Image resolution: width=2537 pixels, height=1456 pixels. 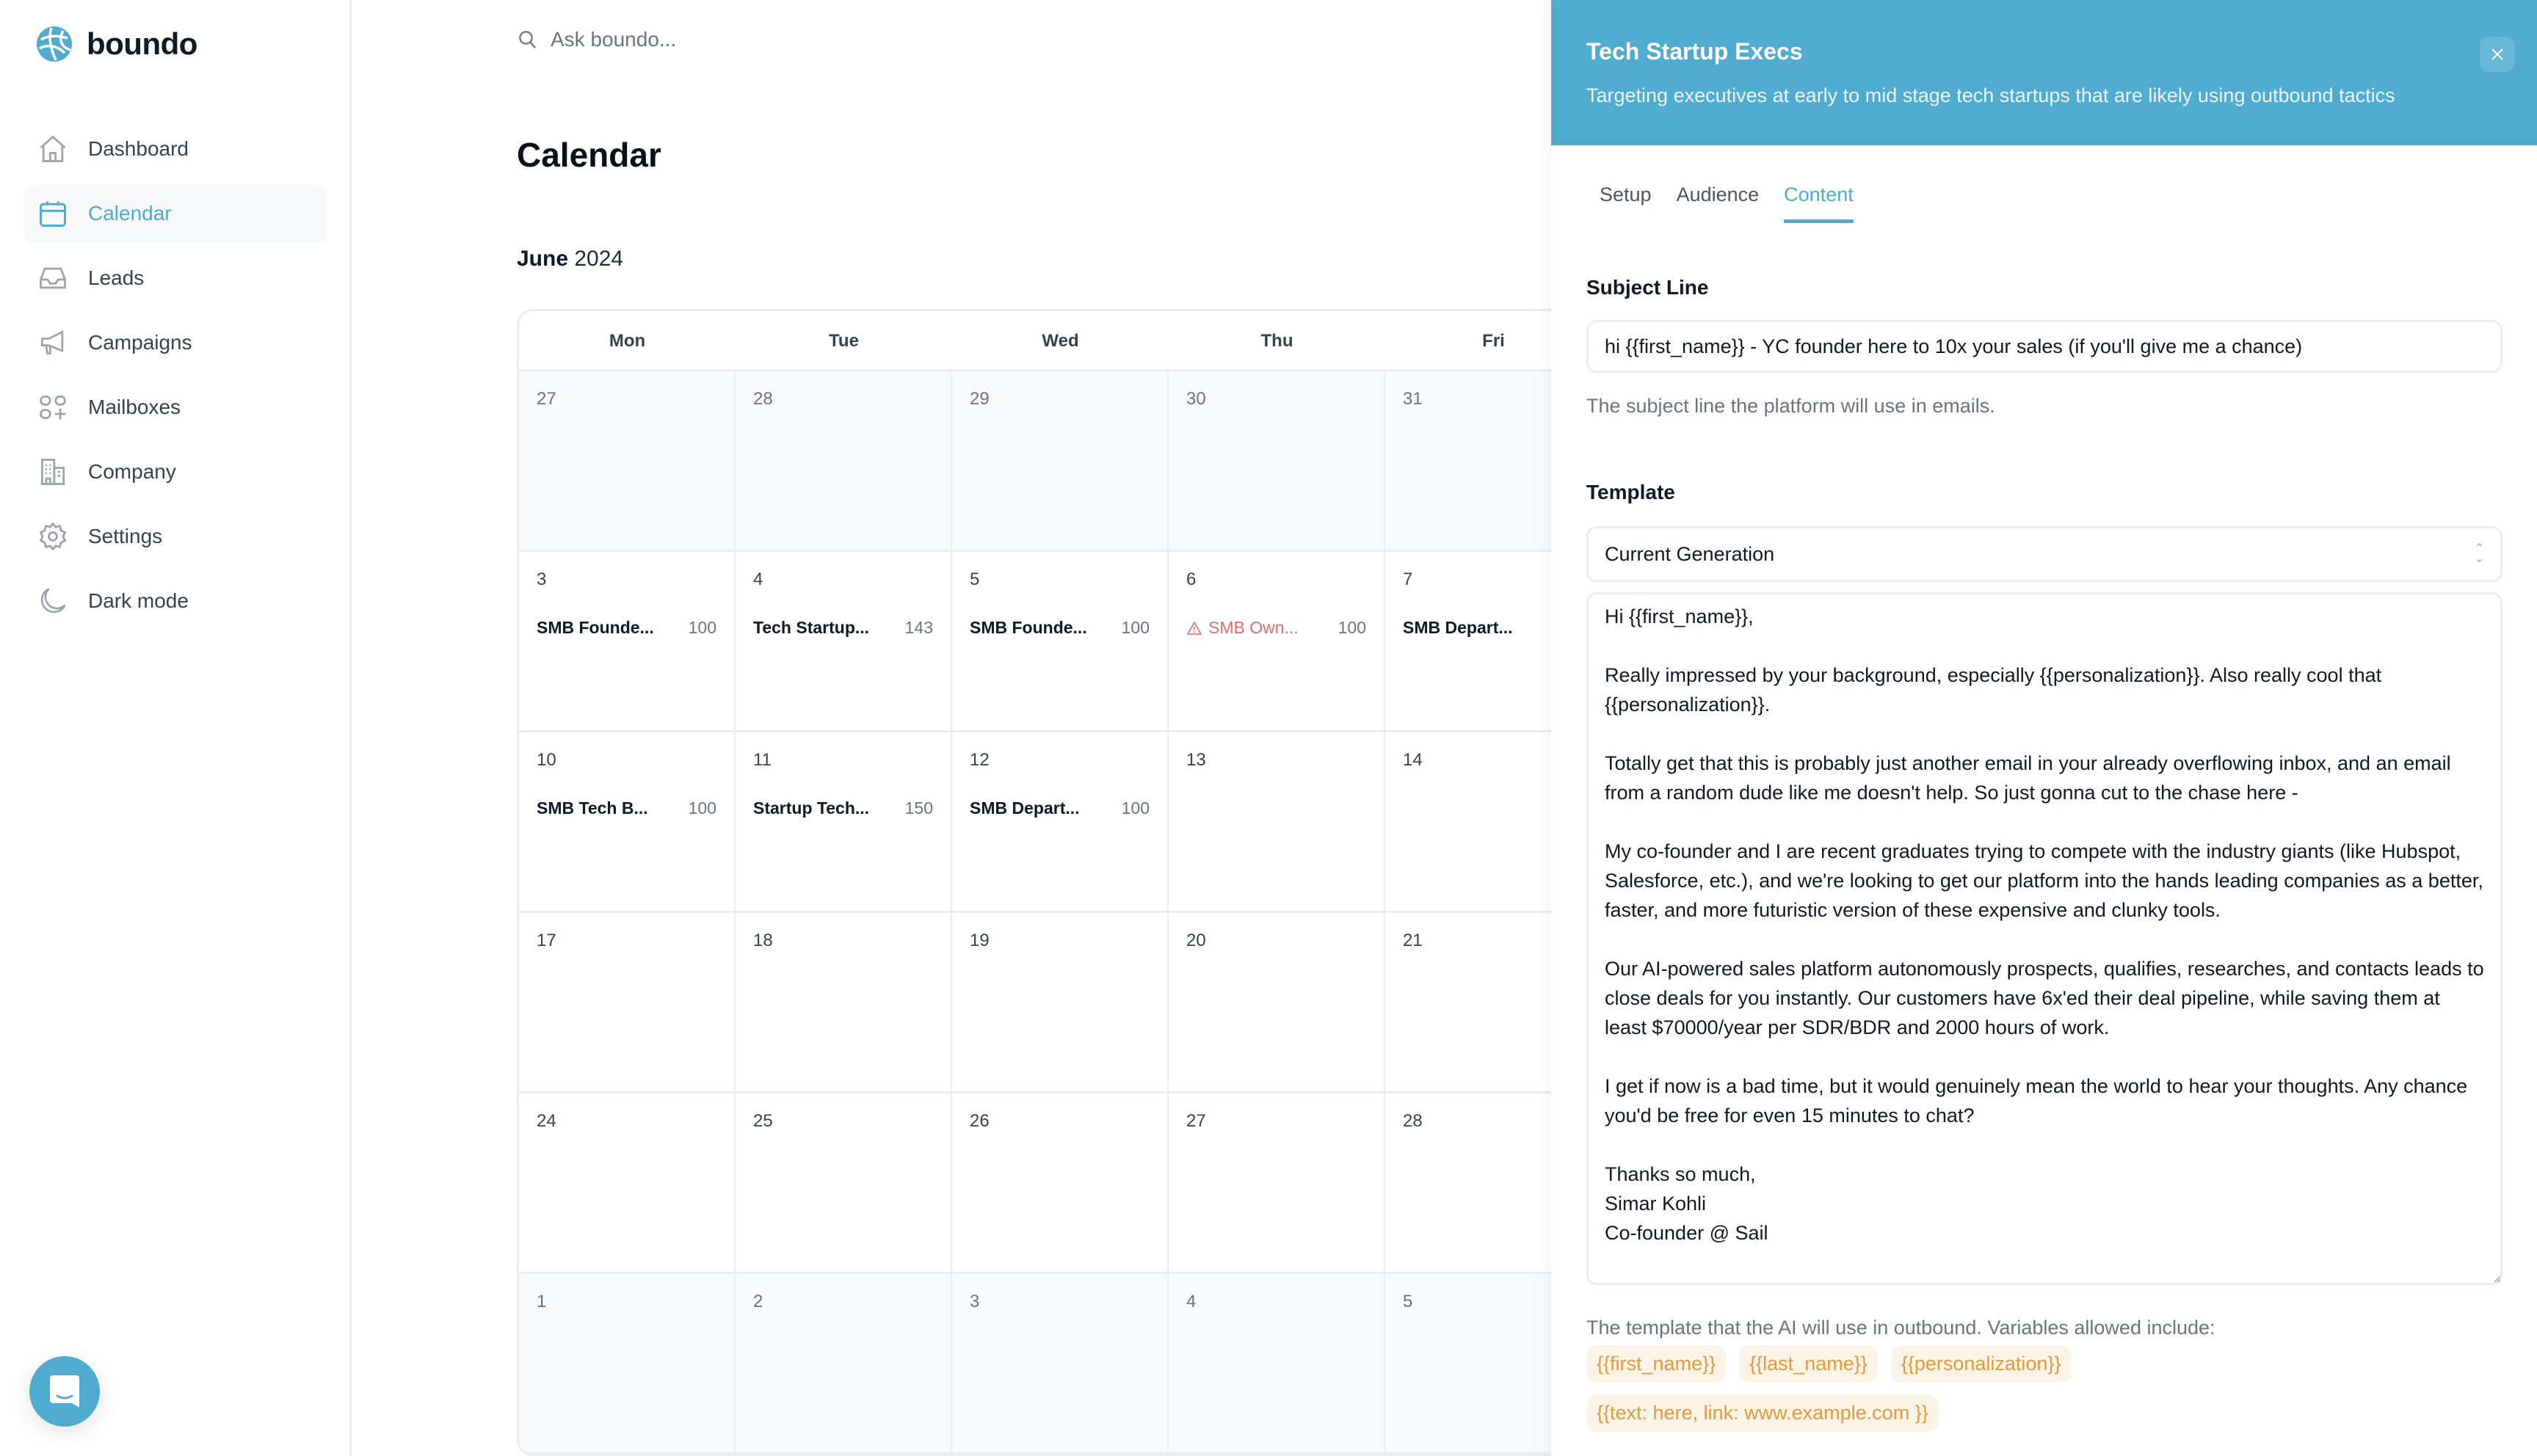 I want to click on inbox-icon, so click(x=53, y=278).